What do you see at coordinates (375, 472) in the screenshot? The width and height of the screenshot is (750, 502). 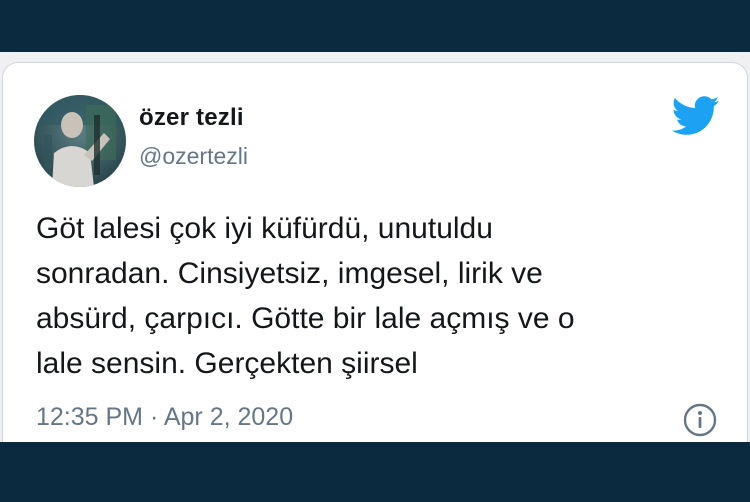 I see `bottom-dark-band` at bounding box center [375, 472].